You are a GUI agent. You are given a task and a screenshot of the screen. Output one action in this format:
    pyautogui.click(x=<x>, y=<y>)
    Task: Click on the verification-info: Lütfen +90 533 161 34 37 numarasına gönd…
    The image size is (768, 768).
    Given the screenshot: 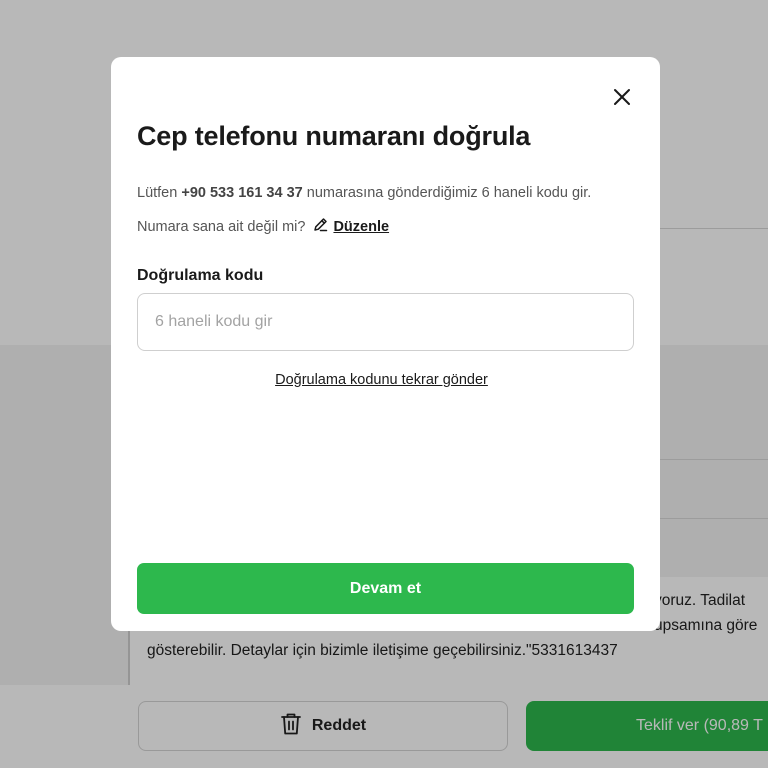 What is the action you would take?
    pyautogui.click(x=364, y=193)
    